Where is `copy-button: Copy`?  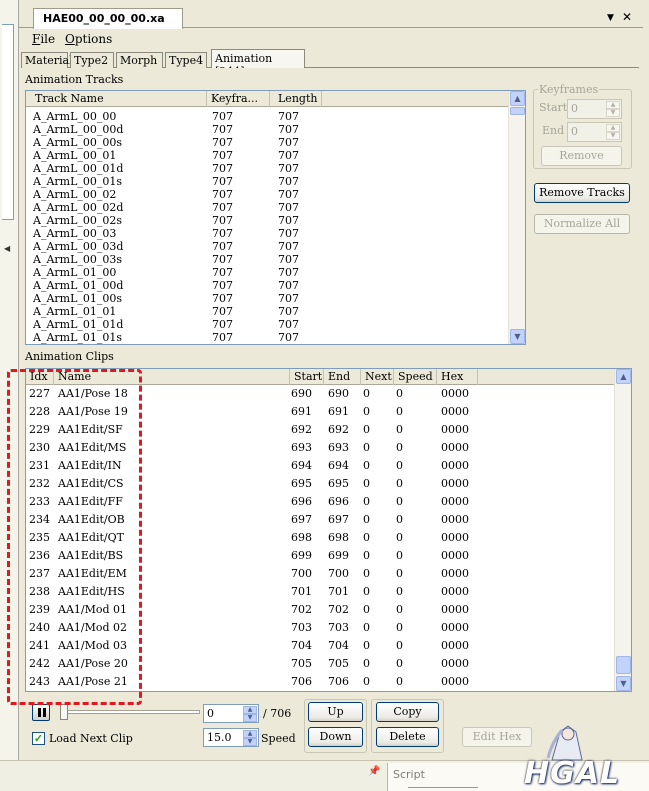
copy-button: Copy is located at coordinates (407, 712).